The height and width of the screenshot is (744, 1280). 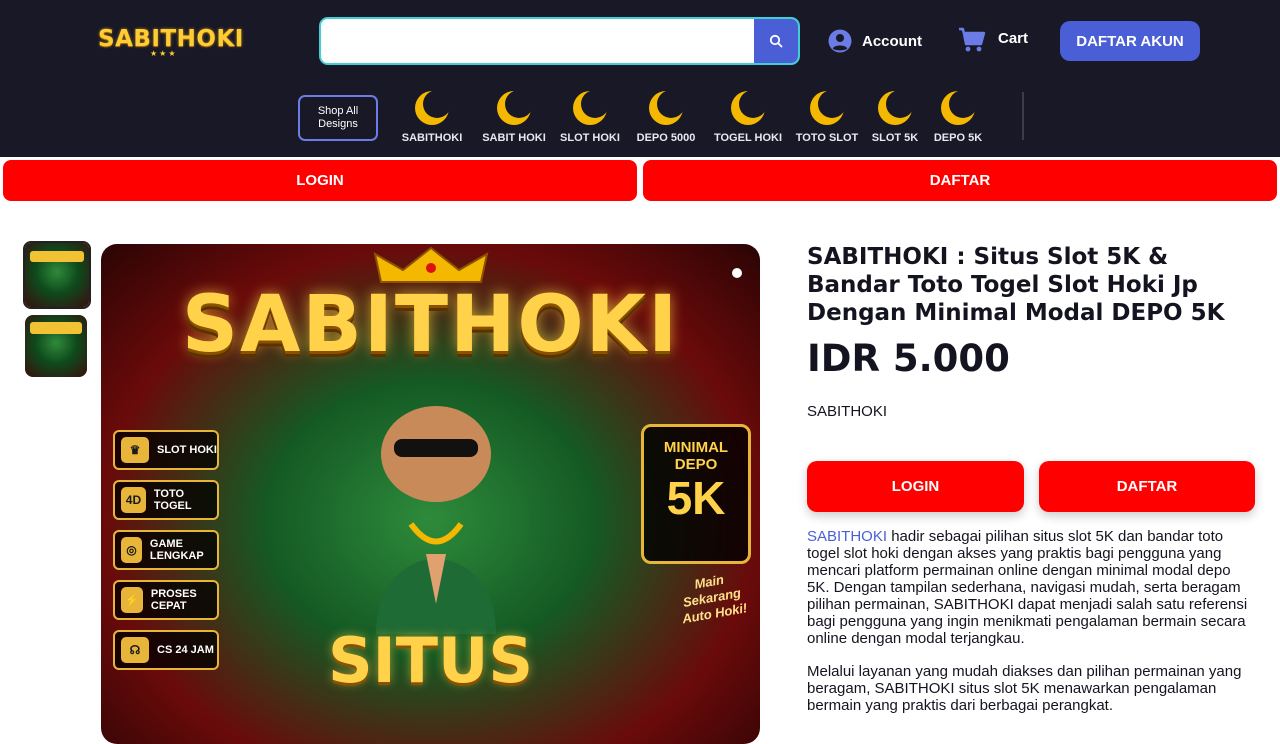 I want to click on account-label: Account, so click(x=892, y=41).